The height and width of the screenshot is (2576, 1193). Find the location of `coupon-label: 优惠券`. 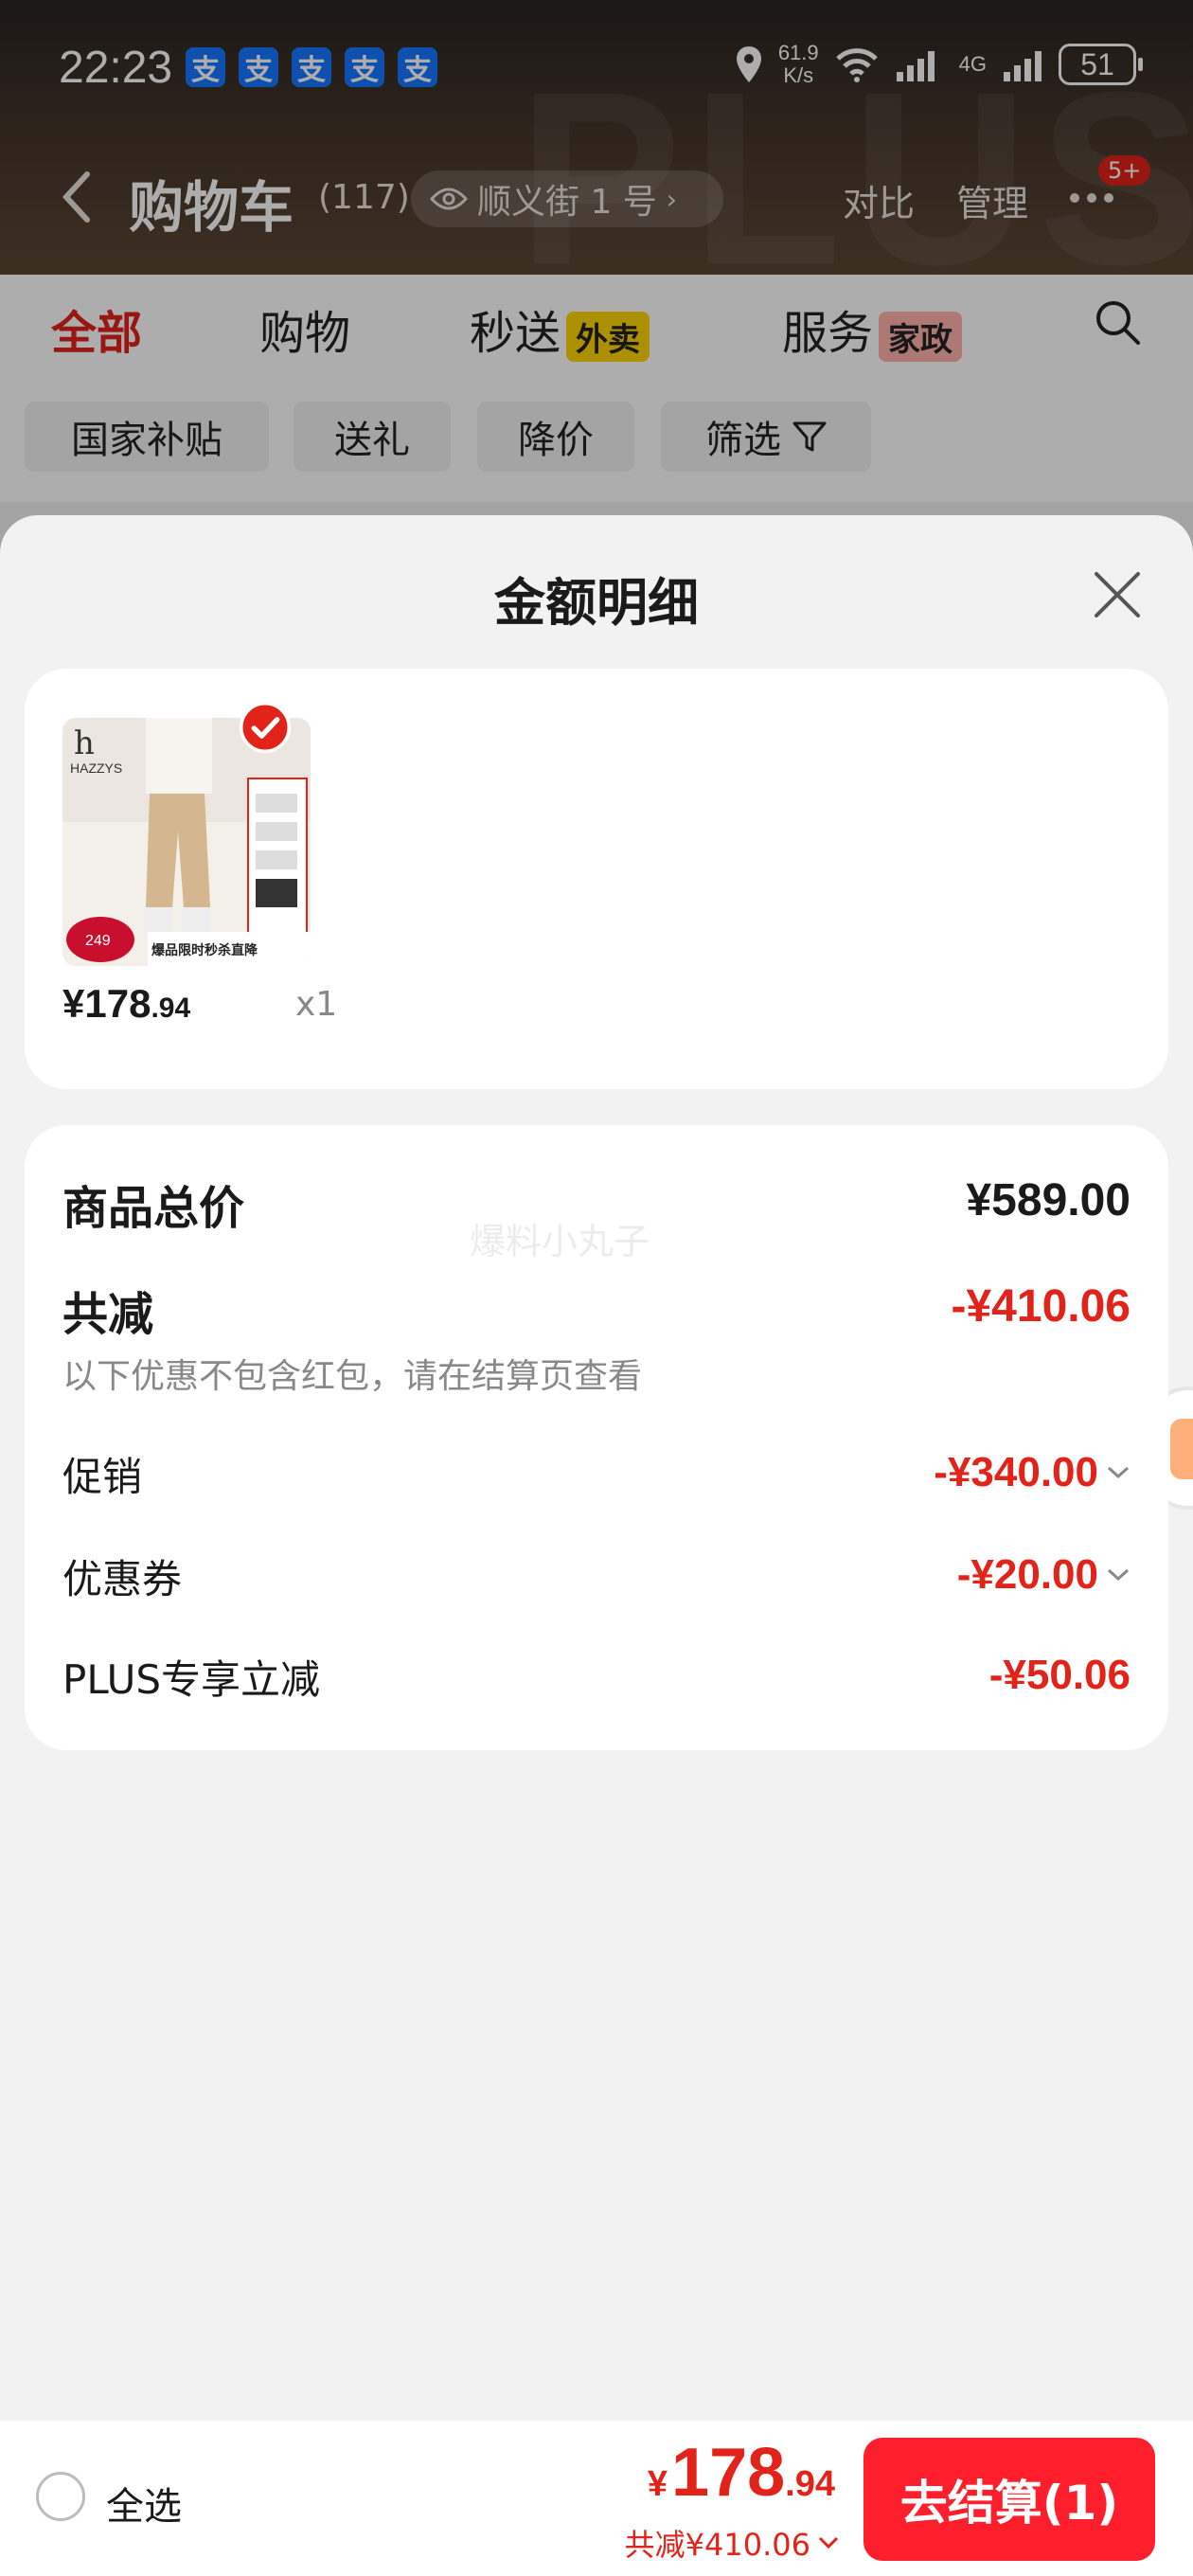

coupon-label: 优惠券 is located at coordinates (122, 1579).